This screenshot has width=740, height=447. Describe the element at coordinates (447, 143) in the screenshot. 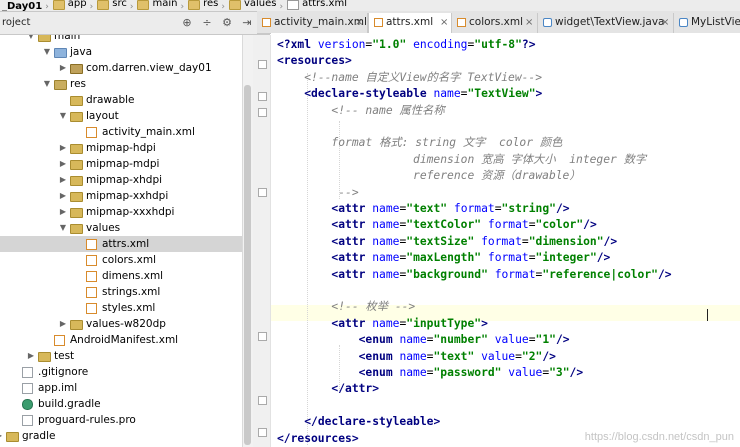

I see `code-token: format 格式: string 文字 color 颜色` at that location.